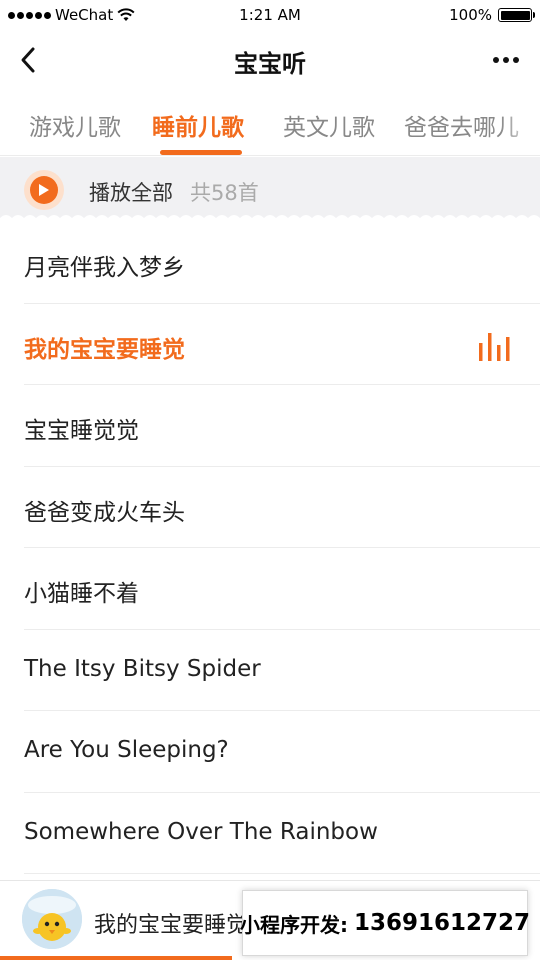 The height and width of the screenshot is (960, 540). I want to click on song-count: 共58首, so click(224, 193).